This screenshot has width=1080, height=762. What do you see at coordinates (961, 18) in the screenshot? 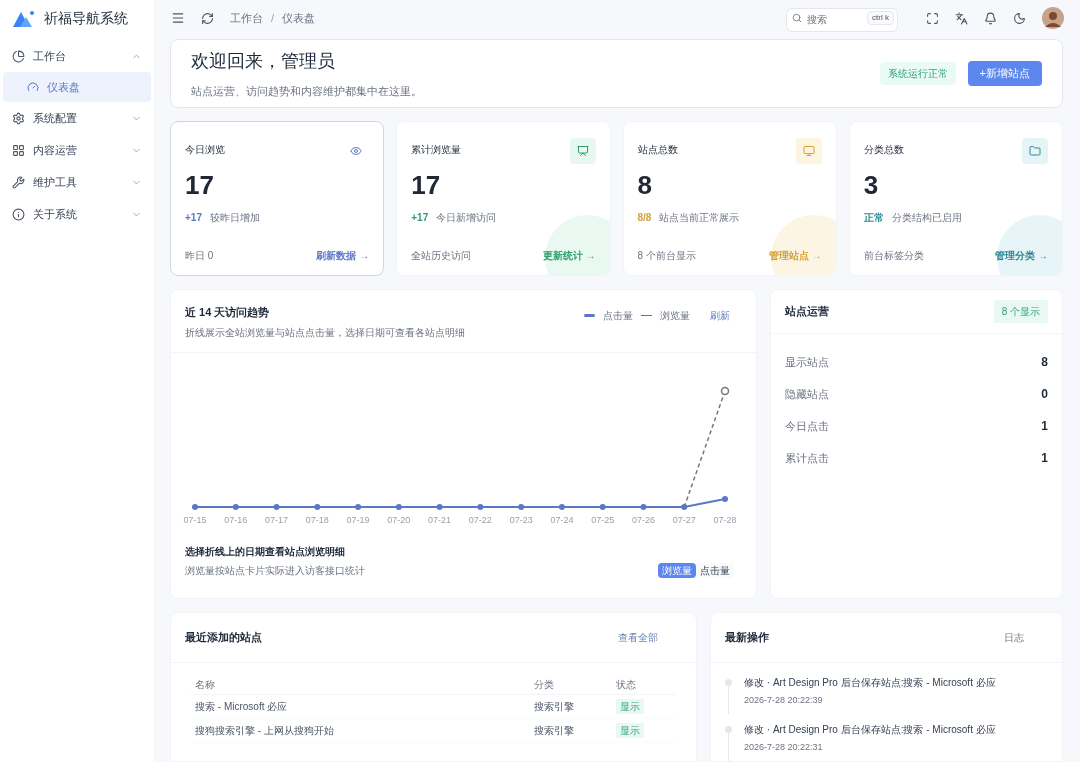
I see `translate-icon` at bounding box center [961, 18].